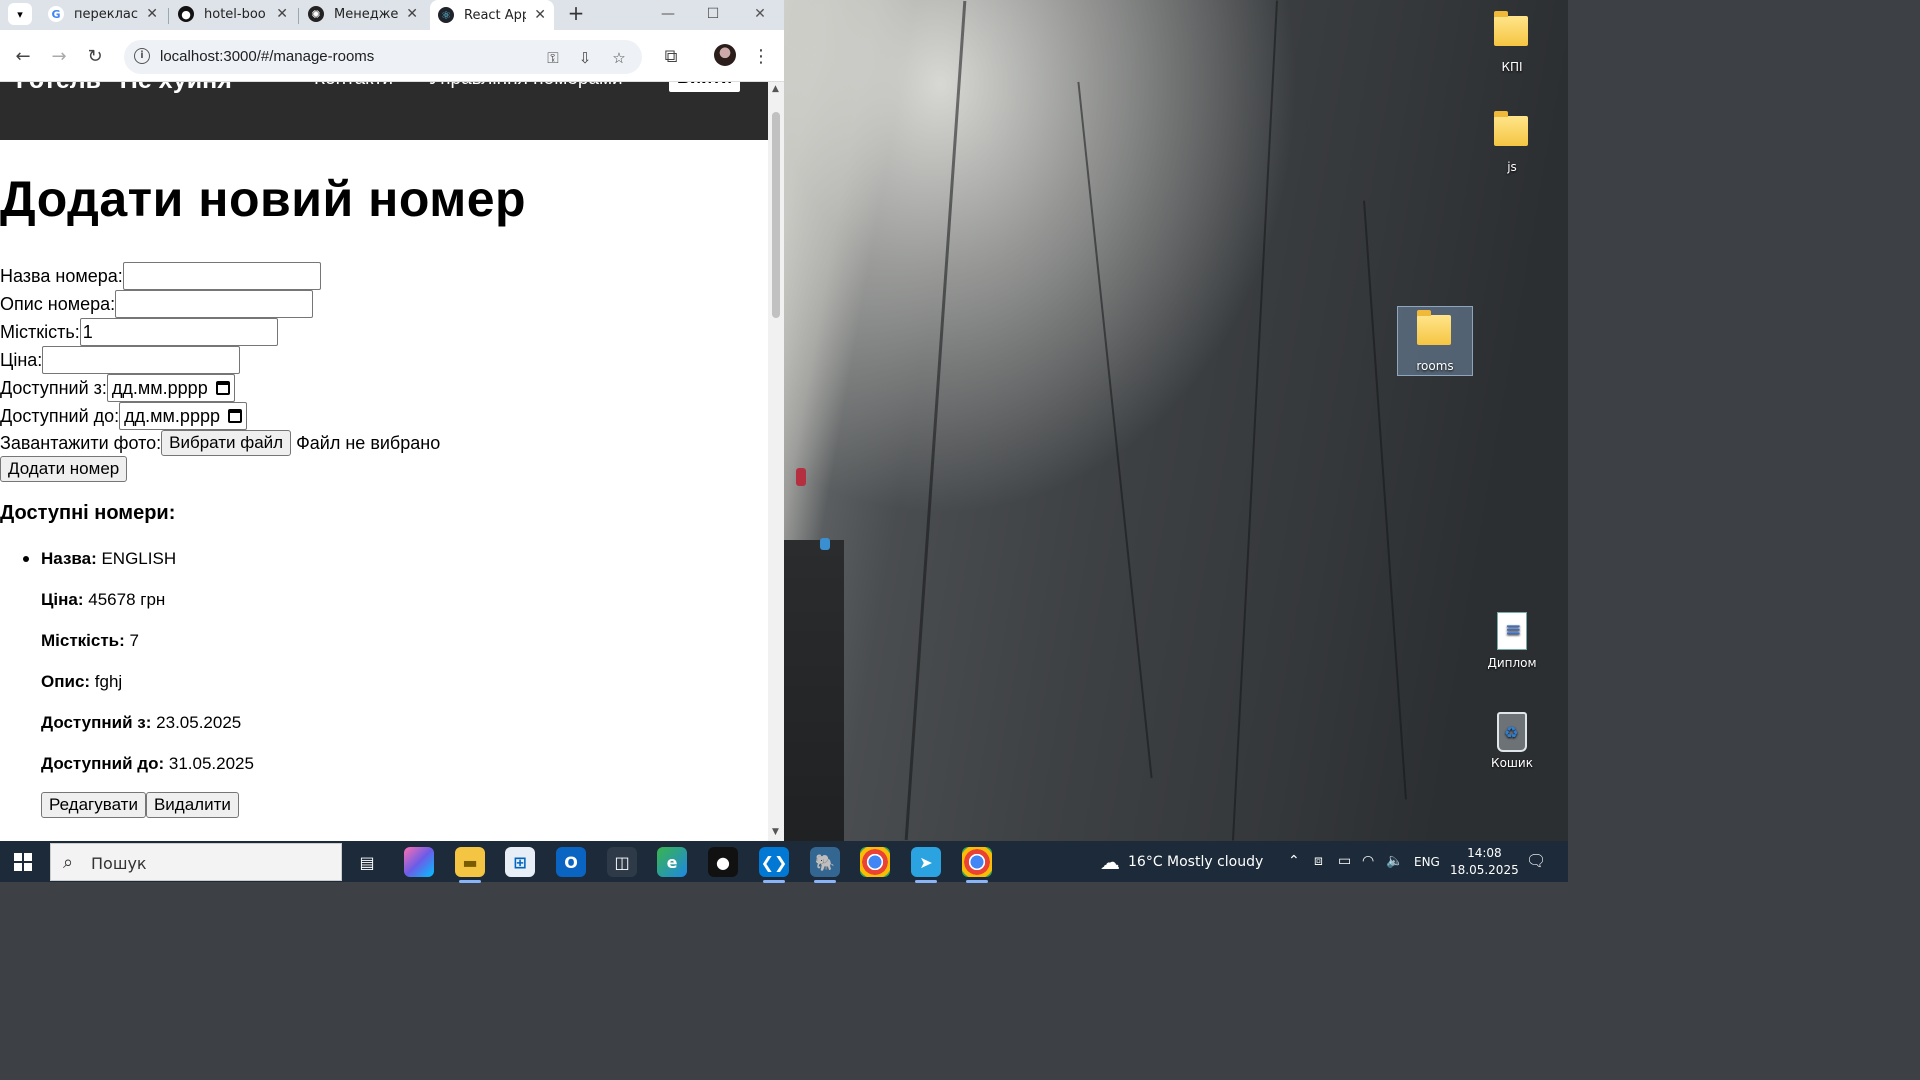 Image resolution: width=1920 pixels, height=1080 pixels. What do you see at coordinates (192, 805) in the screenshot?
I see `delete-room-button: Видалити` at bounding box center [192, 805].